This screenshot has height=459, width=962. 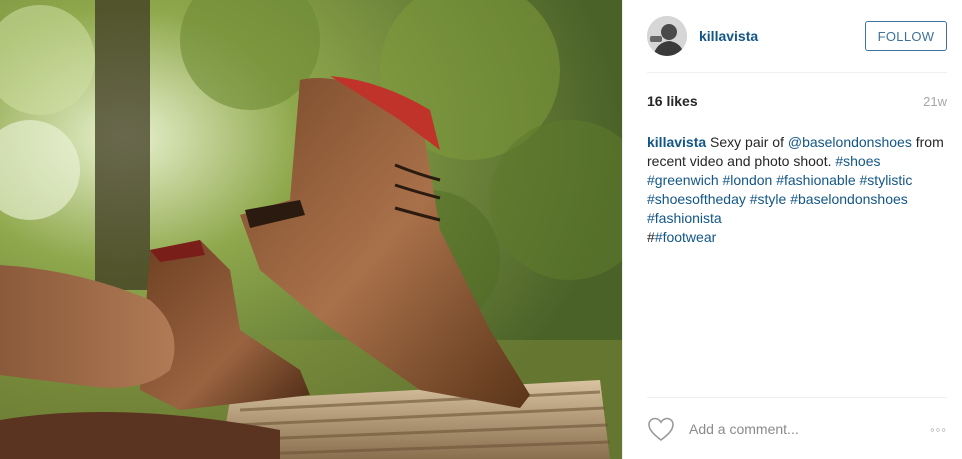 I want to click on likes-count: 16 likes, so click(x=672, y=101).